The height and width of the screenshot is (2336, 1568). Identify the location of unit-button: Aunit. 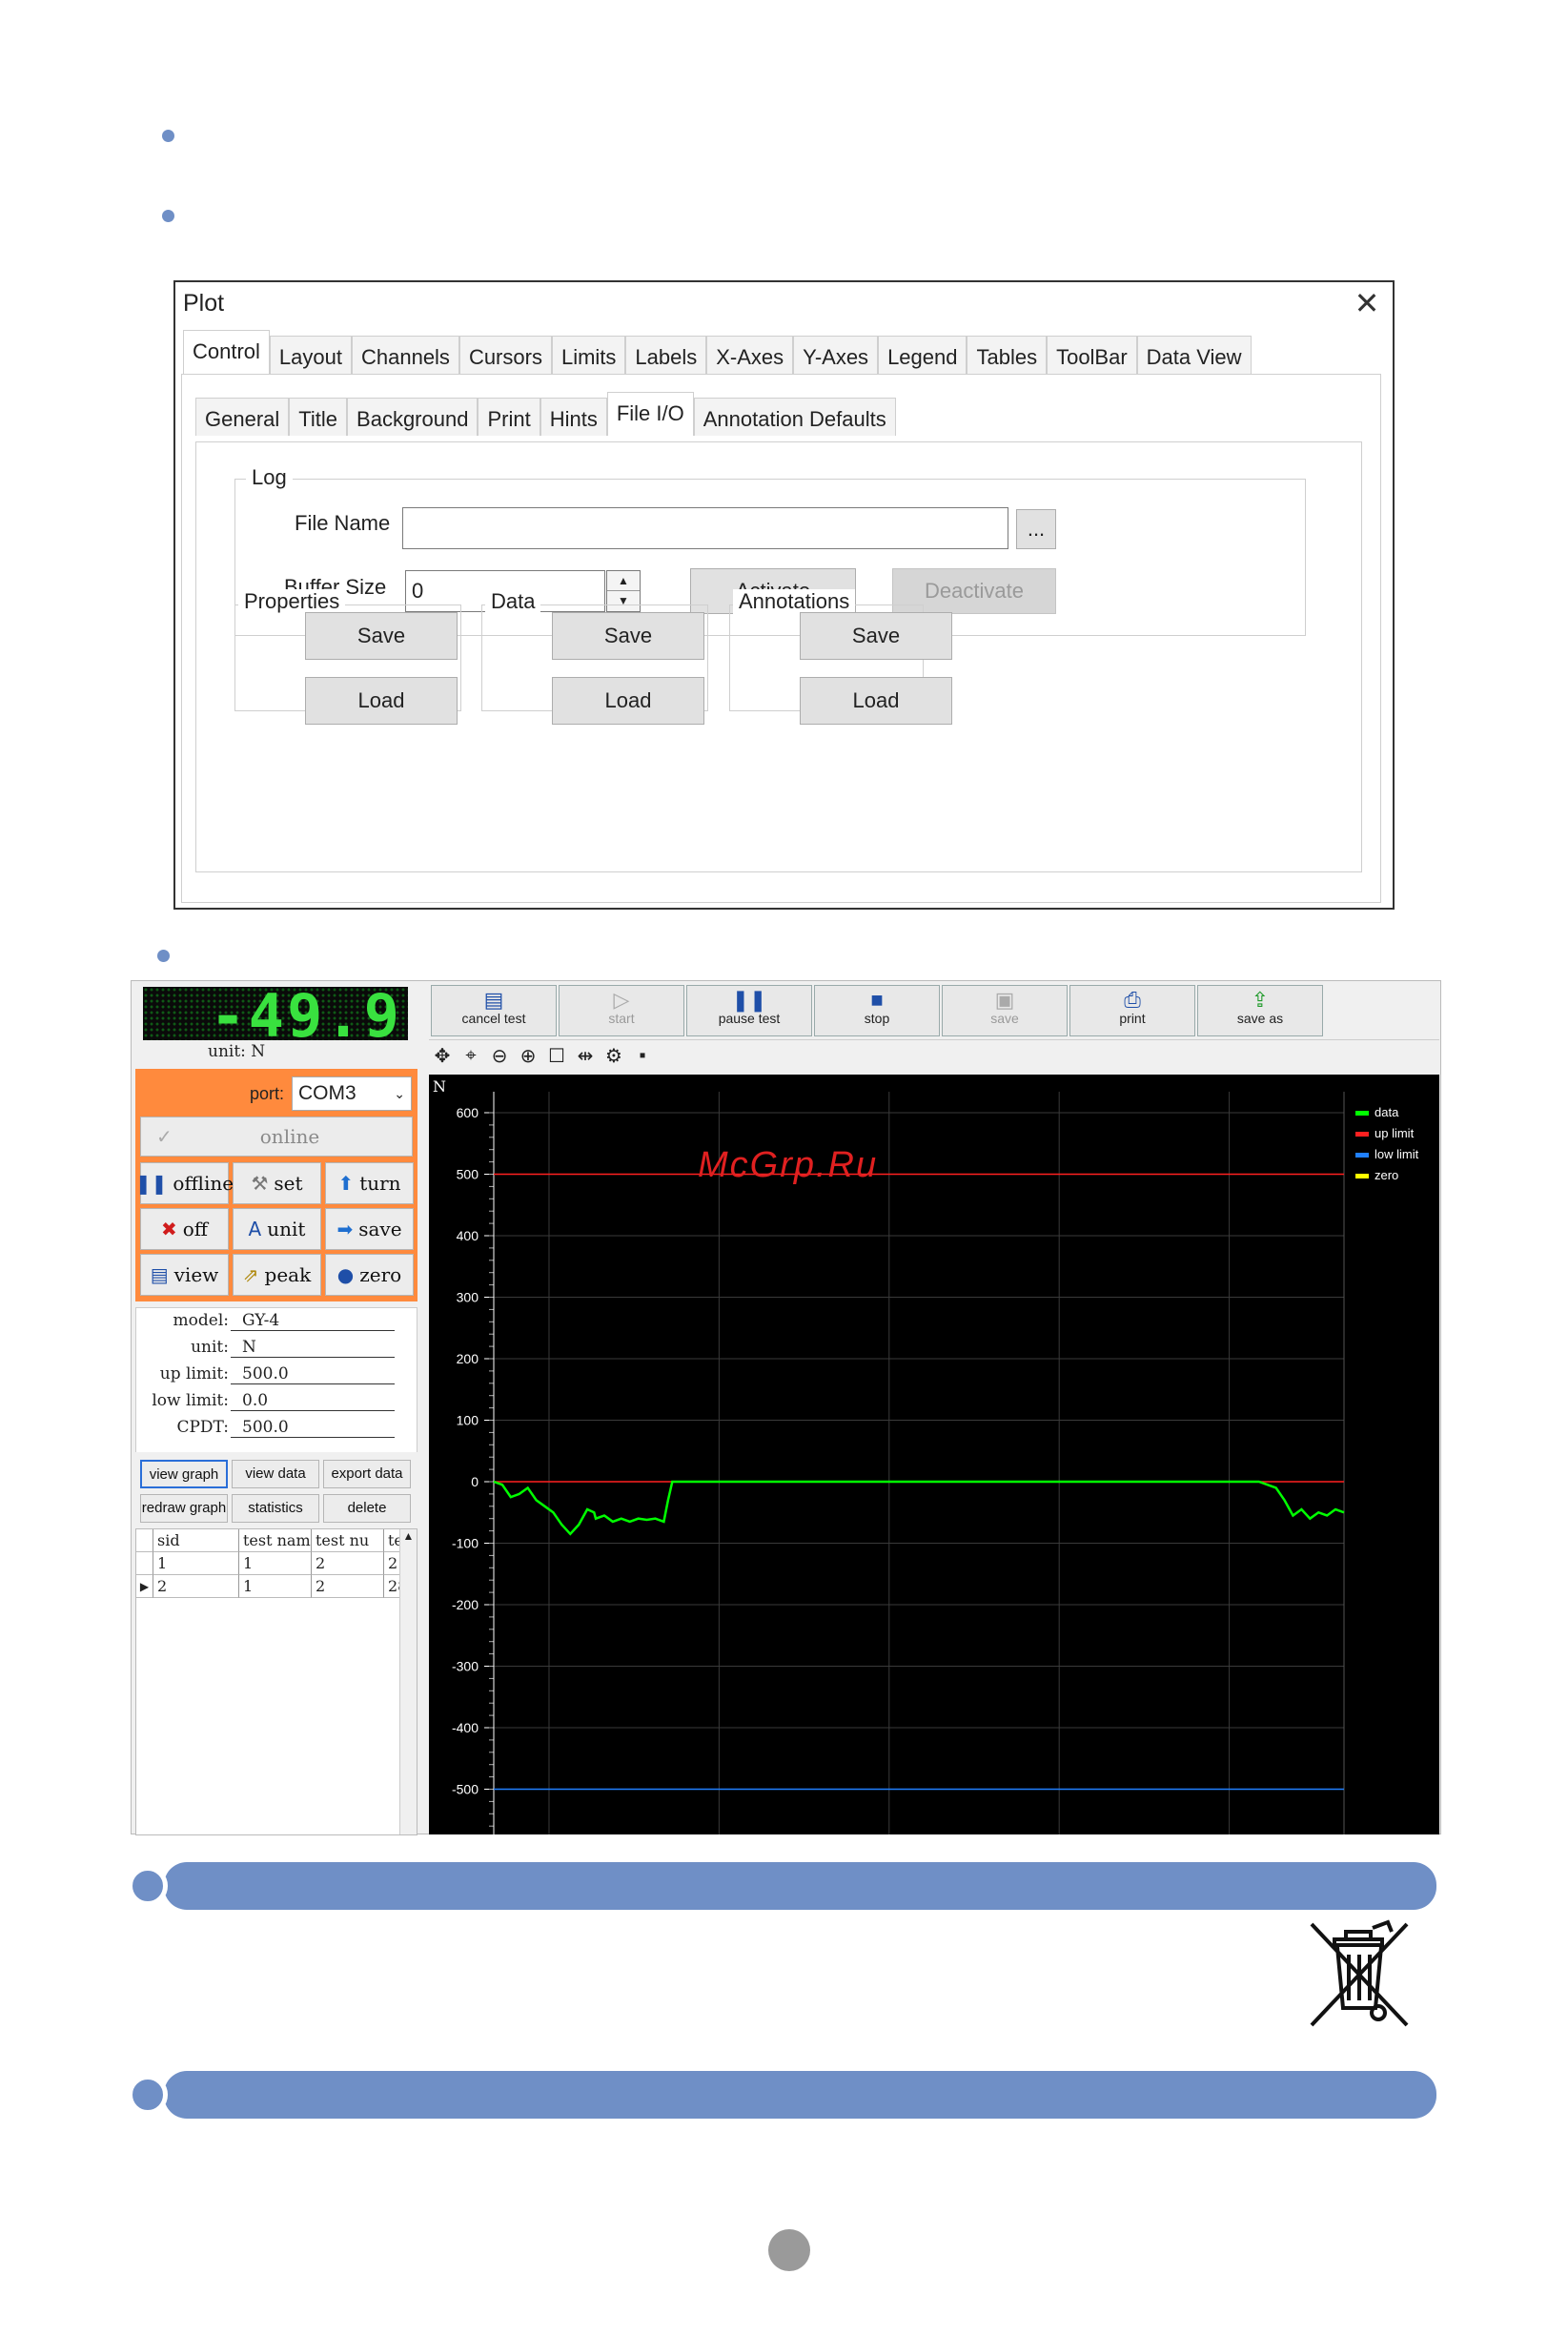
(277, 1229).